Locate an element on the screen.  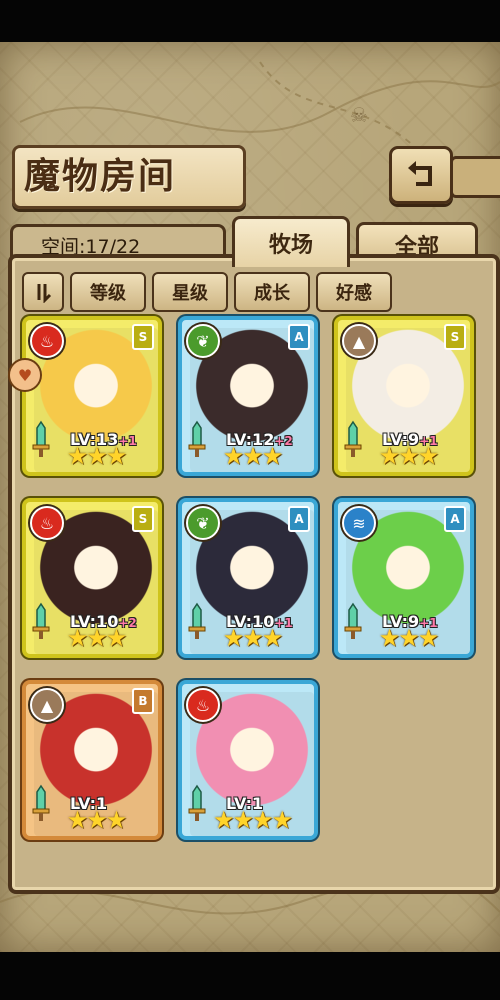
sort-by-affection-button: 好感 is located at coordinates (354, 292).